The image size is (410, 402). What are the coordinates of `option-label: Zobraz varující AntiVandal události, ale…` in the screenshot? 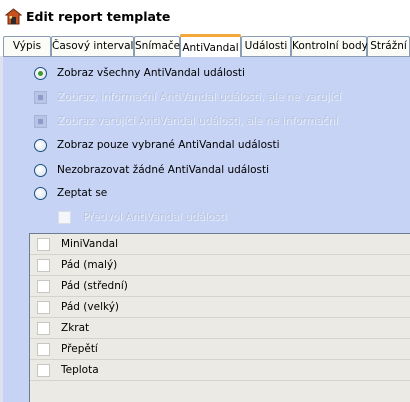 It's located at (197, 121).